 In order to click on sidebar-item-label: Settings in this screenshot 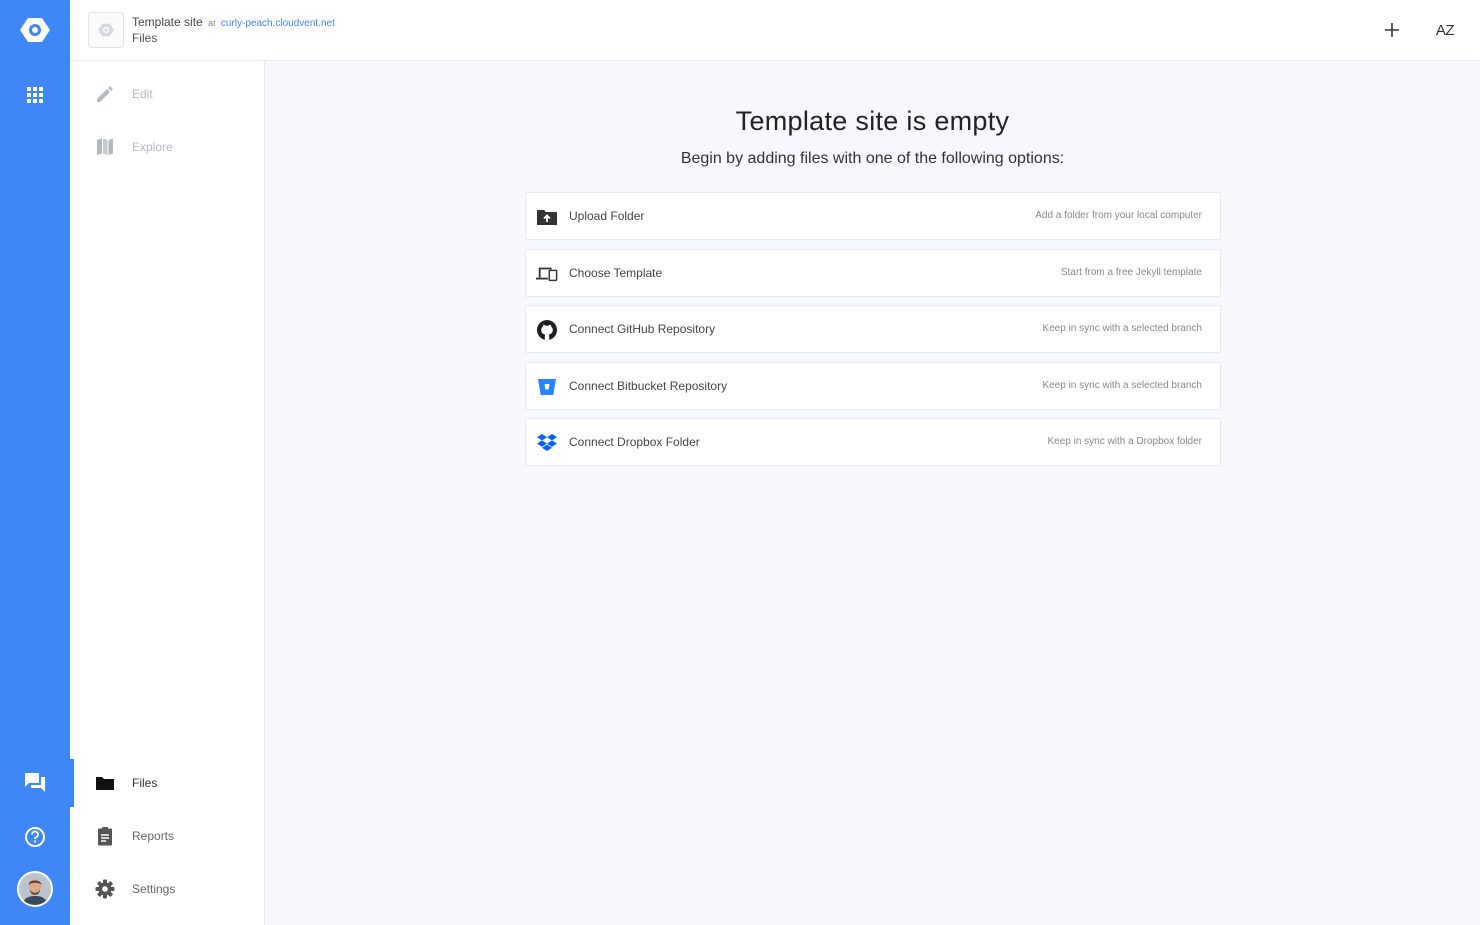, I will do `click(154, 889)`.